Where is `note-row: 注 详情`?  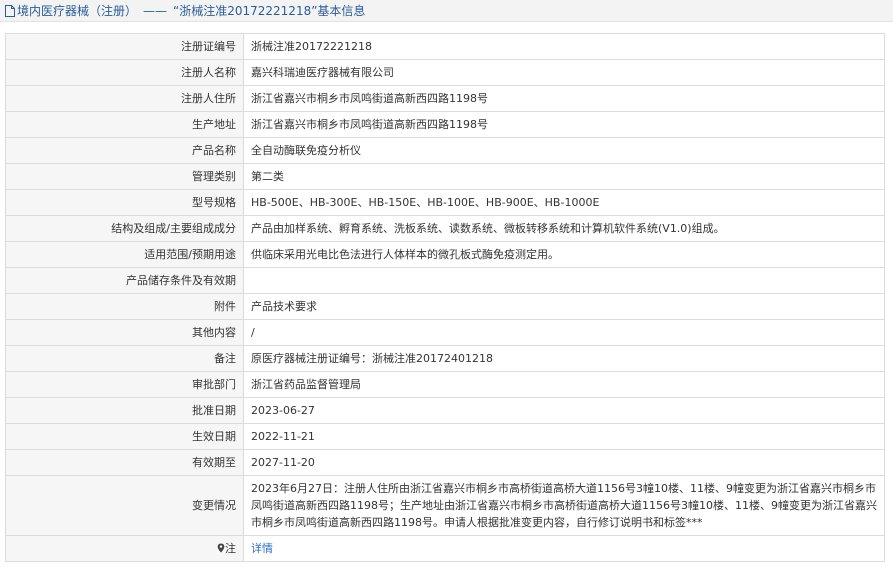
note-row: 注 详情 is located at coordinates (445, 548).